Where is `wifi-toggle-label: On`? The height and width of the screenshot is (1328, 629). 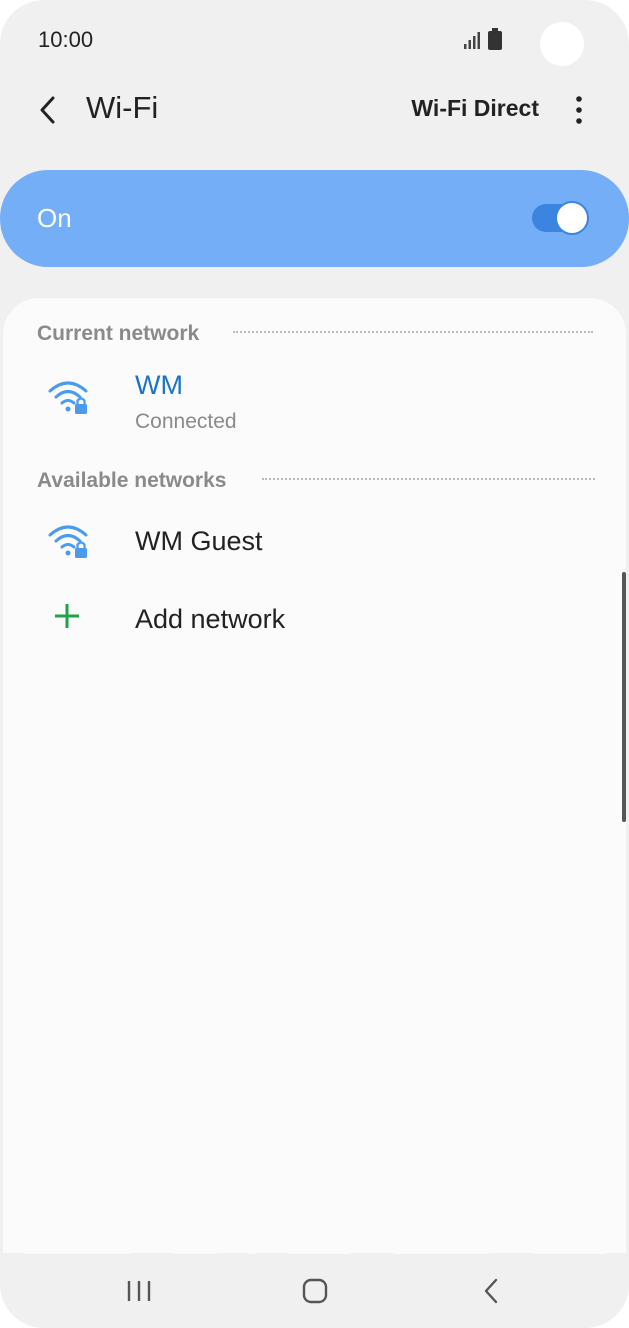
wifi-toggle-label: On is located at coordinates (54, 218).